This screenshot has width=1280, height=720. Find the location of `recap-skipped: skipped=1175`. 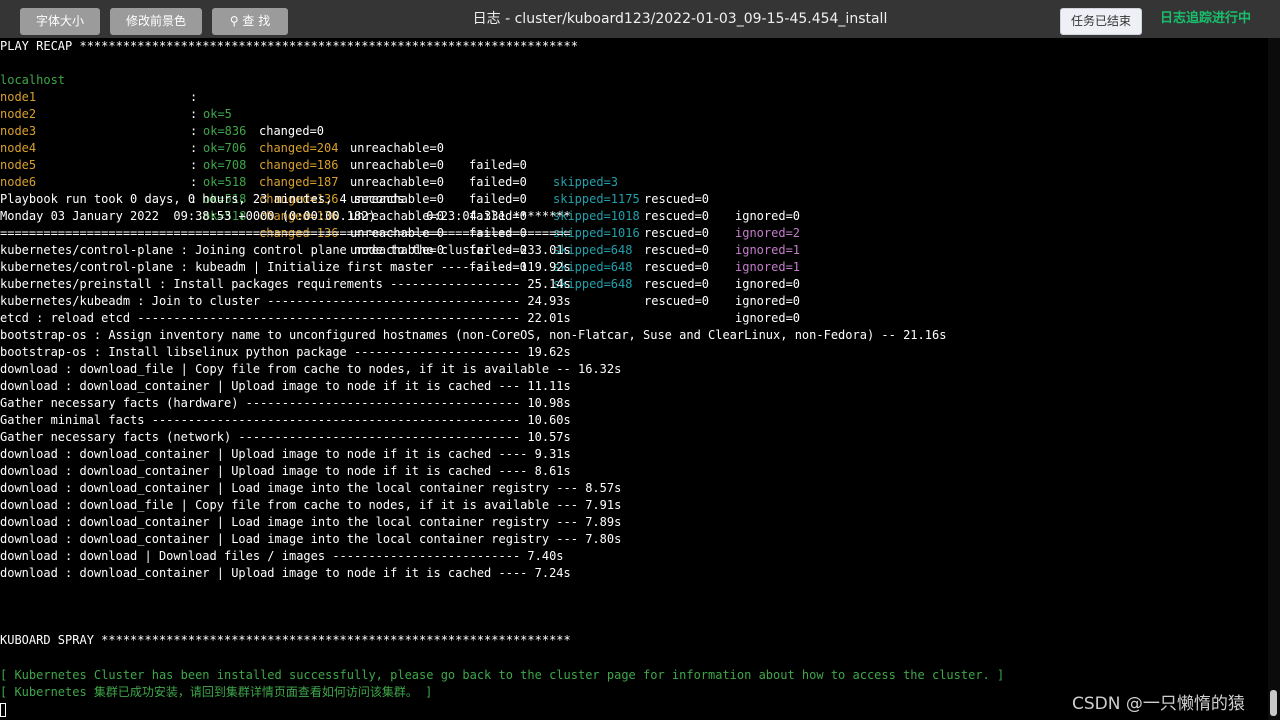

recap-skipped: skipped=1175 is located at coordinates (596, 199).